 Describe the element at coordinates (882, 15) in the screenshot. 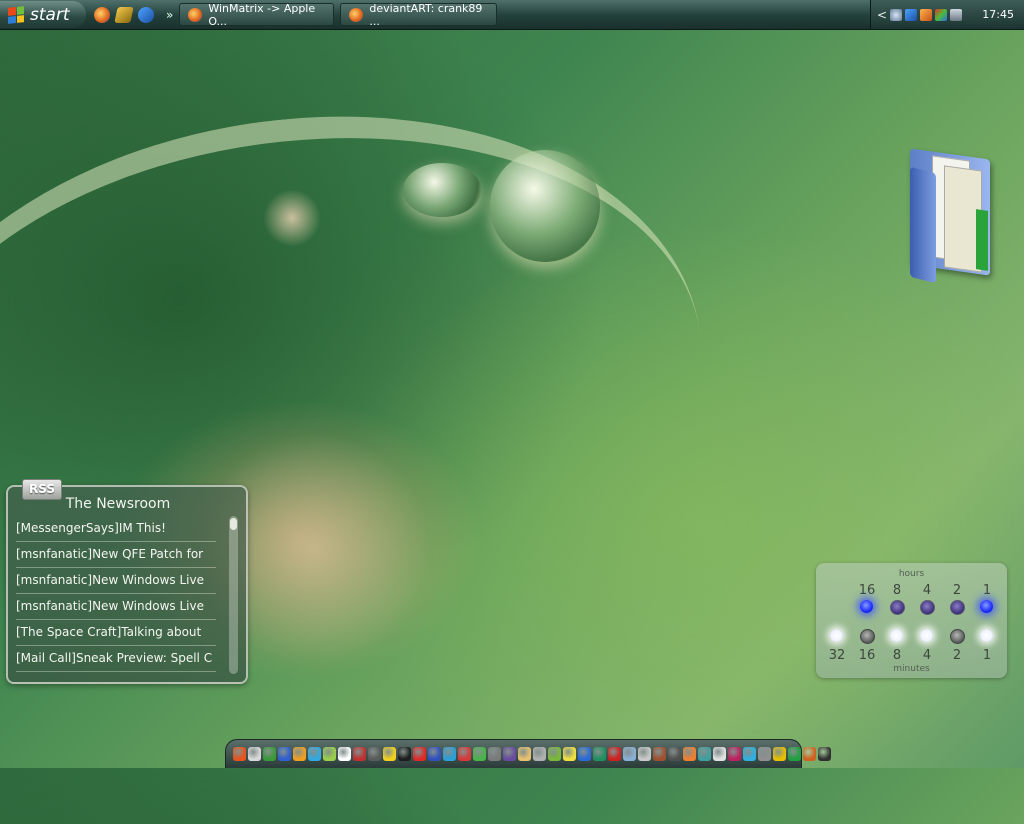

I see `tray-expand-icon: <` at that location.